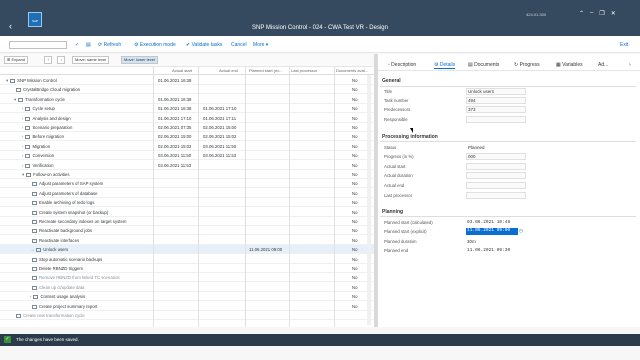 The image size is (640, 360). I want to click on tree-row: Create new transformation cycle, so click(187, 315).